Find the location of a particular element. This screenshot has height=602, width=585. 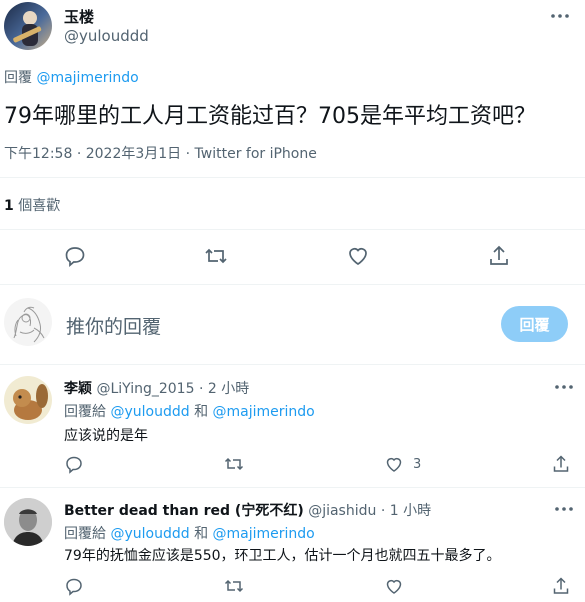

reply-prefix: 回覆 is located at coordinates (18, 78).